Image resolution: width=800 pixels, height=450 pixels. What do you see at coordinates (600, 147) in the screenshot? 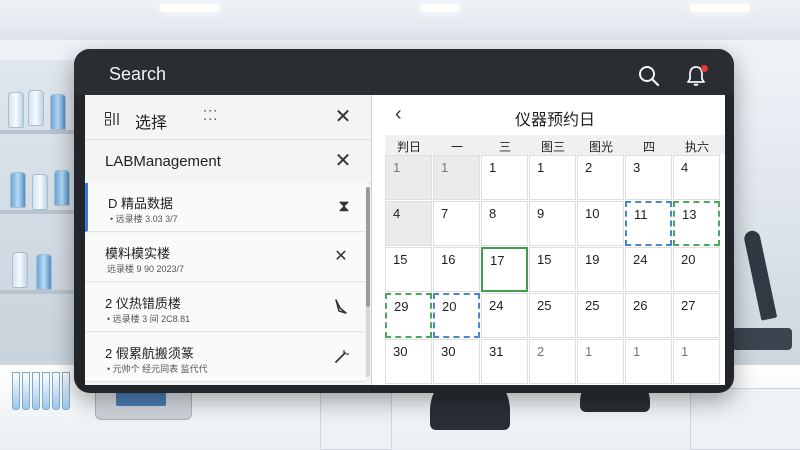
I see `weekday-label: 图光` at bounding box center [600, 147].